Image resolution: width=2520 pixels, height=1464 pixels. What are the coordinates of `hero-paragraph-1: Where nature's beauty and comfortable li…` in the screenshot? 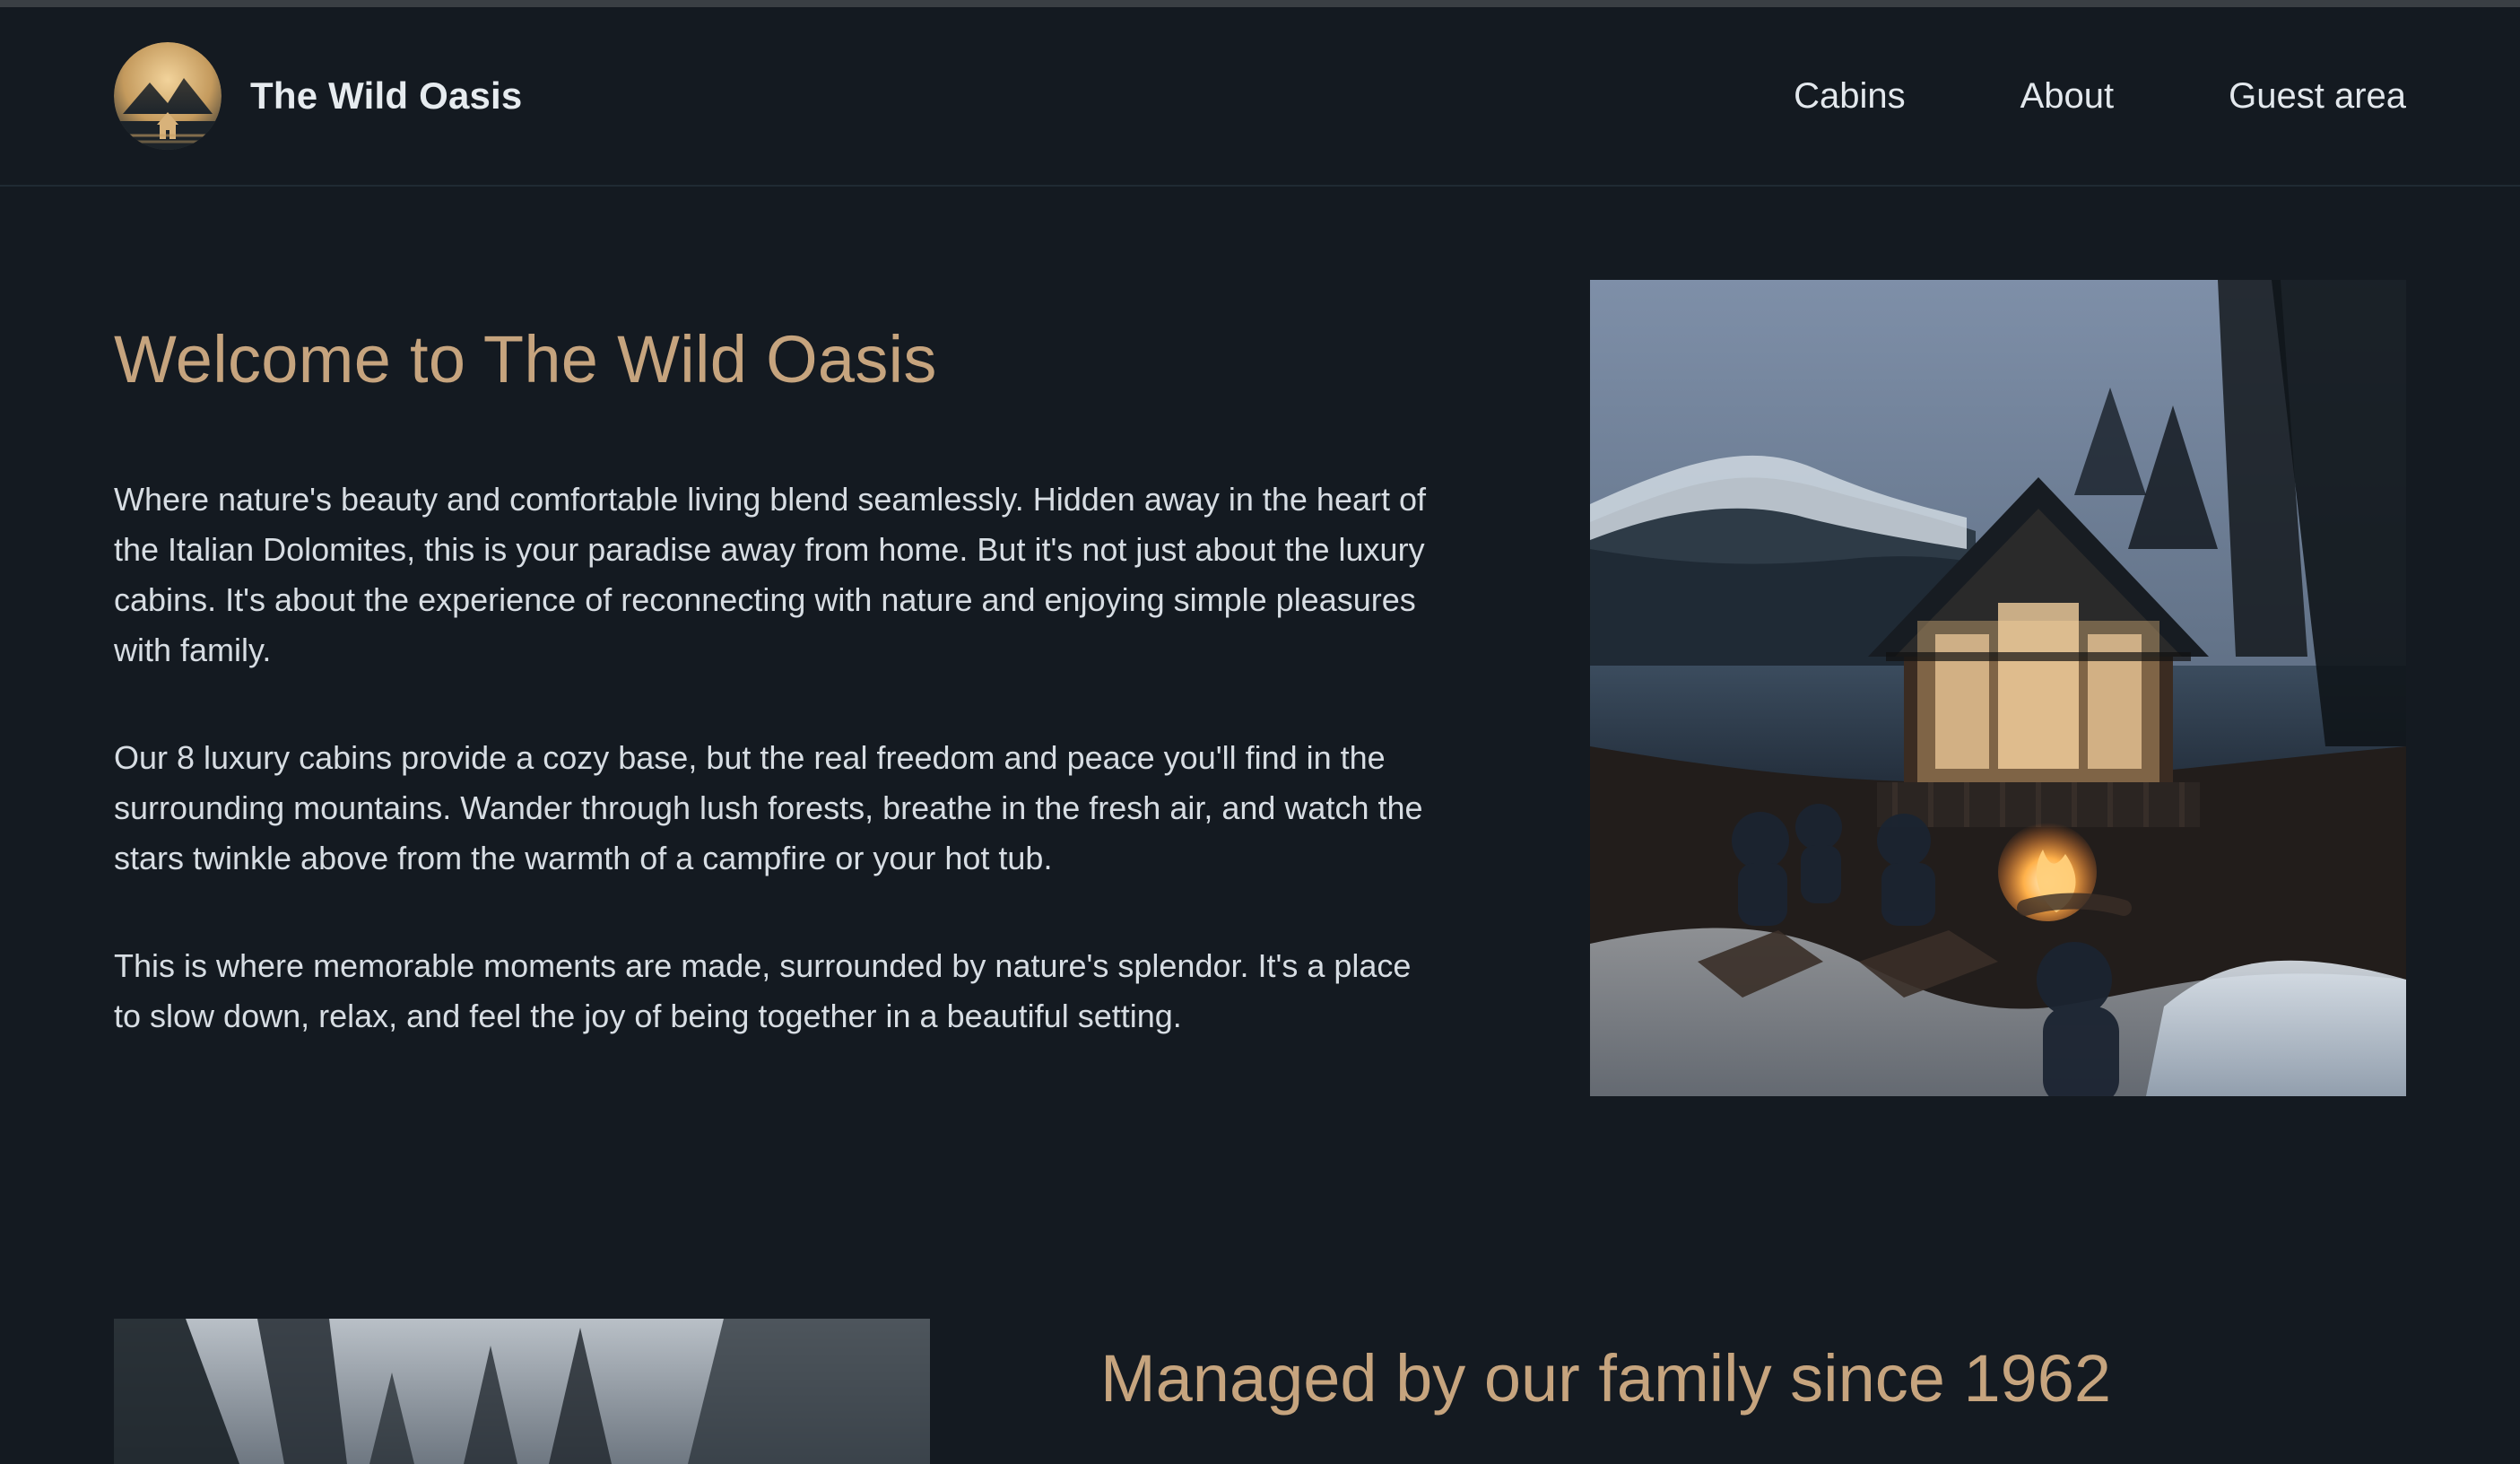 It's located at (770, 574).